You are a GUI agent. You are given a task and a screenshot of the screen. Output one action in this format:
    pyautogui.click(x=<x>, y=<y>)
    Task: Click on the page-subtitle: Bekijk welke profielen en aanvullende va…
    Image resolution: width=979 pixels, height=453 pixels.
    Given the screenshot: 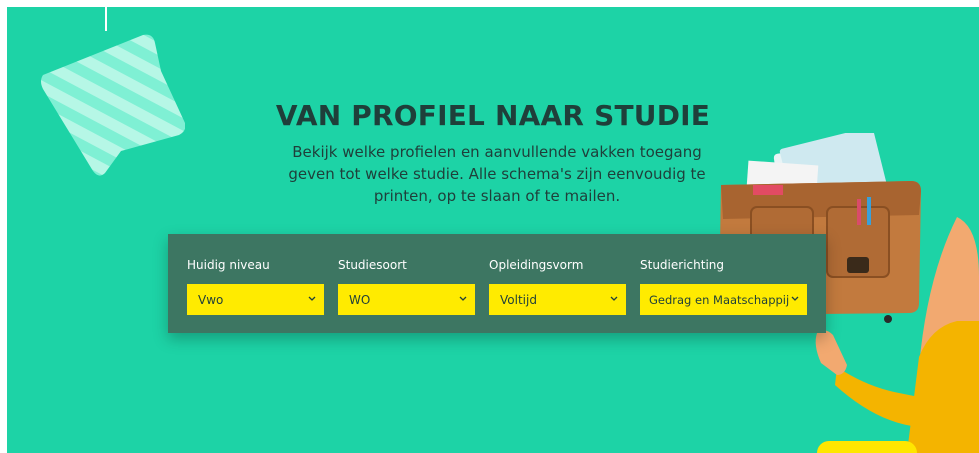 What is the action you would take?
    pyautogui.click(x=497, y=174)
    